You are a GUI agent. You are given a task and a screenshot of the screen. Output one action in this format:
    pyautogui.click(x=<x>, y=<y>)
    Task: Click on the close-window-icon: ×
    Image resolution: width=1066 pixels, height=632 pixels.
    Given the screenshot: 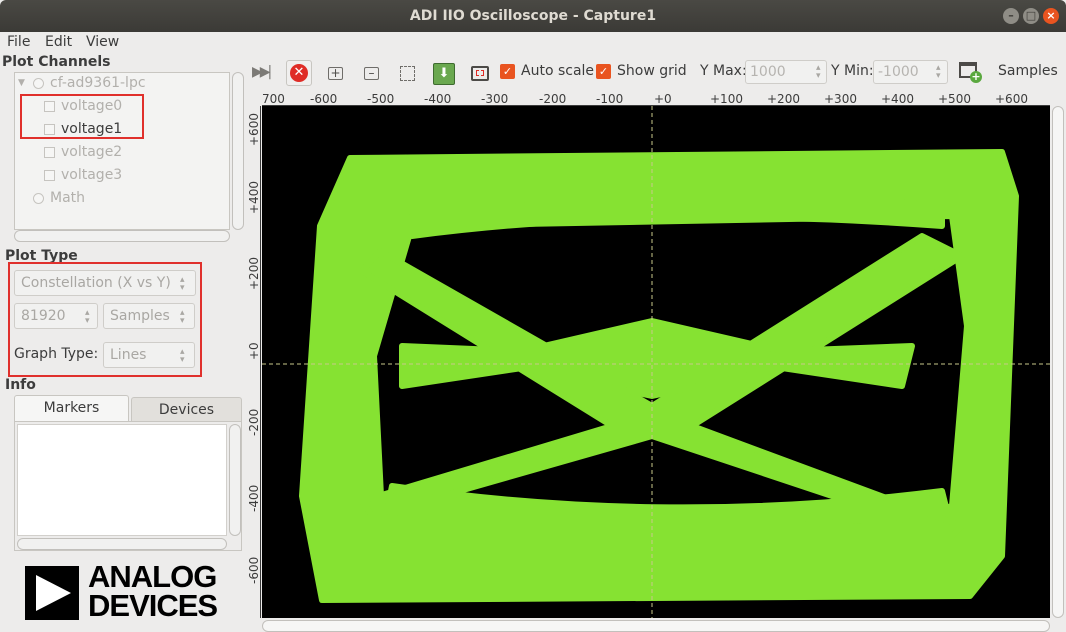 What is the action you would take?
    pyautogui.click(x=1051, y=16)
    